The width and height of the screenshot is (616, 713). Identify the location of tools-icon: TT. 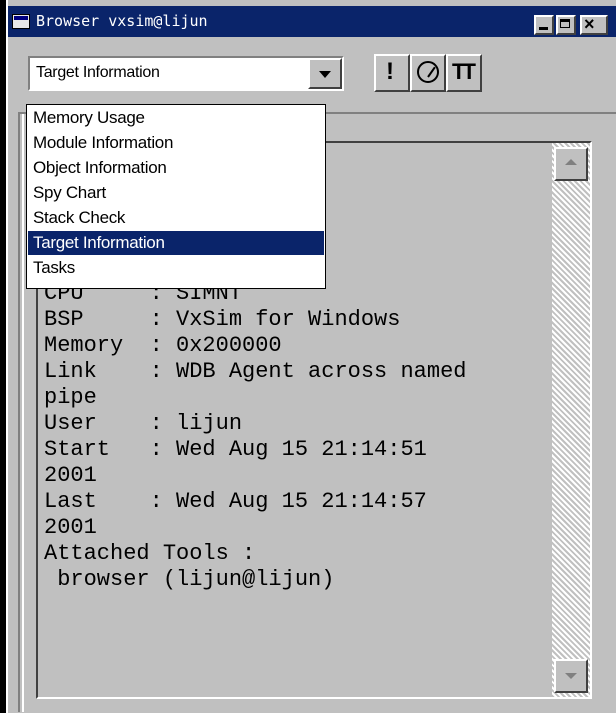
(464, 71).